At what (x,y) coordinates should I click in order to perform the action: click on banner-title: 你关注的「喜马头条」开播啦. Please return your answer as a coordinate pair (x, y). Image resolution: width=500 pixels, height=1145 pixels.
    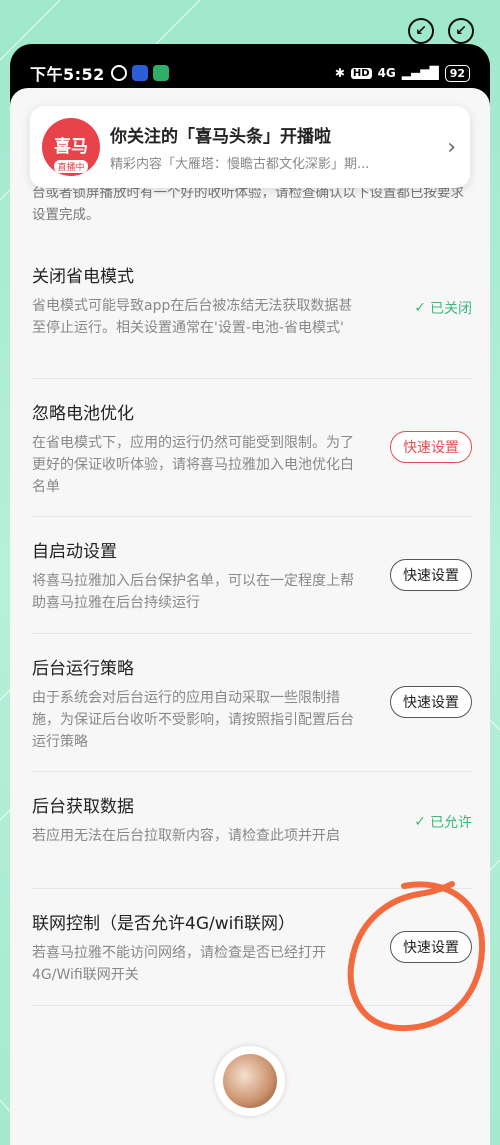
    Looking at the image, I should click on (220, 137).